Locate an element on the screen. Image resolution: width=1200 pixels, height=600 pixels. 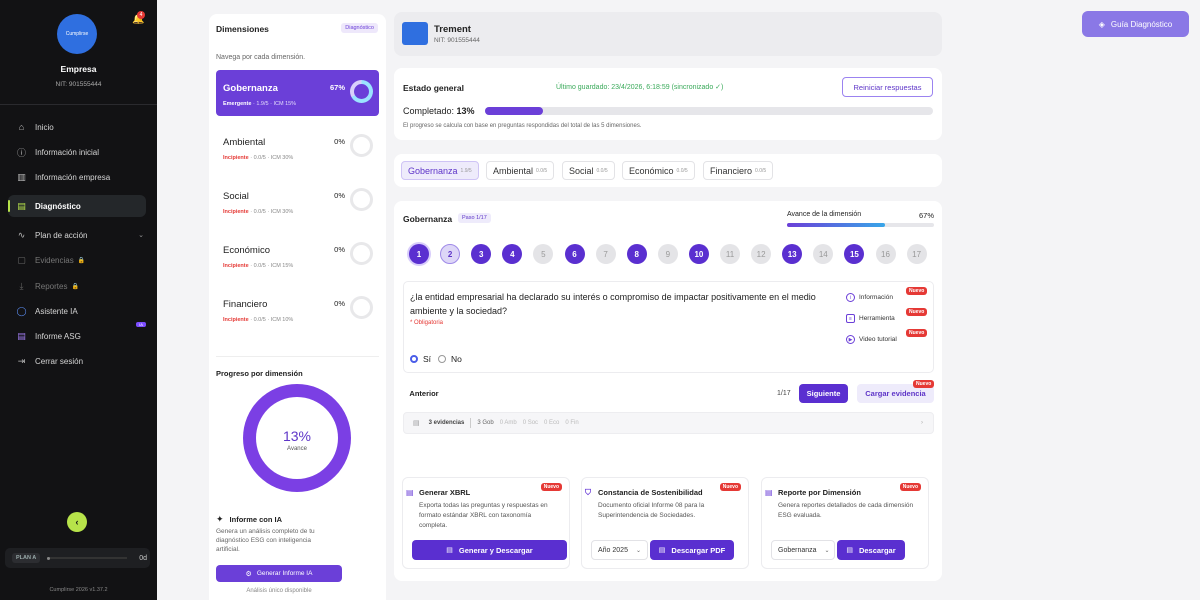
nav-informacion-inicial: ⓘ Información inicial is located at coordinates (77, 152).